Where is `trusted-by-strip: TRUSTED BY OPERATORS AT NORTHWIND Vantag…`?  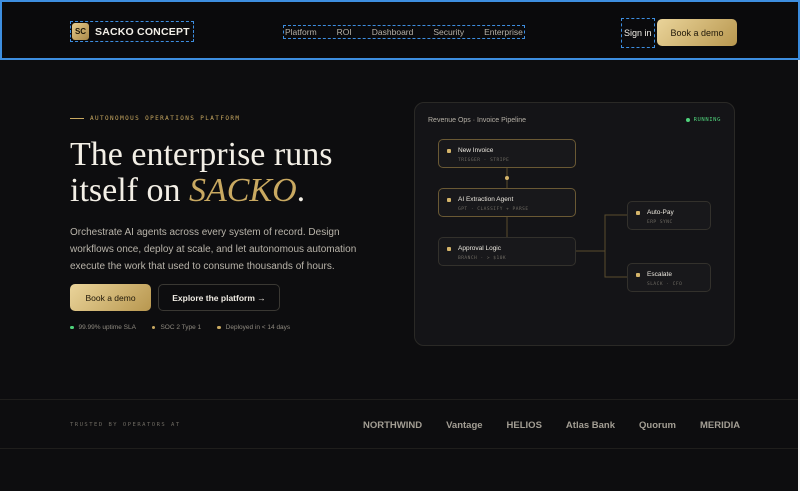
trusted-by-strip: TRUSTED BY OPERATORS AT NORTHWIND Vantag… is located at coordinates (400, 424).